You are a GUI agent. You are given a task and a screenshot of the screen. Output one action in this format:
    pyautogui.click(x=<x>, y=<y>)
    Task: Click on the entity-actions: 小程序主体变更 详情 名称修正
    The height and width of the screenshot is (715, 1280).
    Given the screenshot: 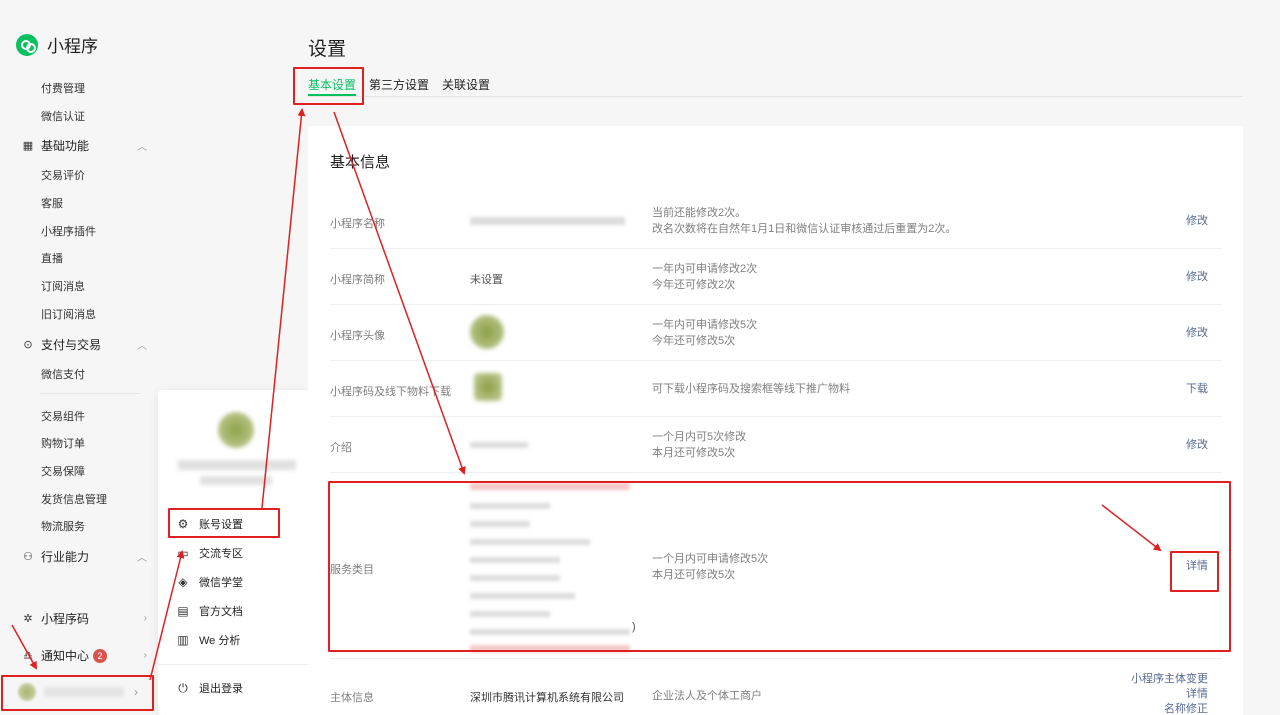 What is the action you would take?
    pyautogui.click(x=1169, y=693)
    